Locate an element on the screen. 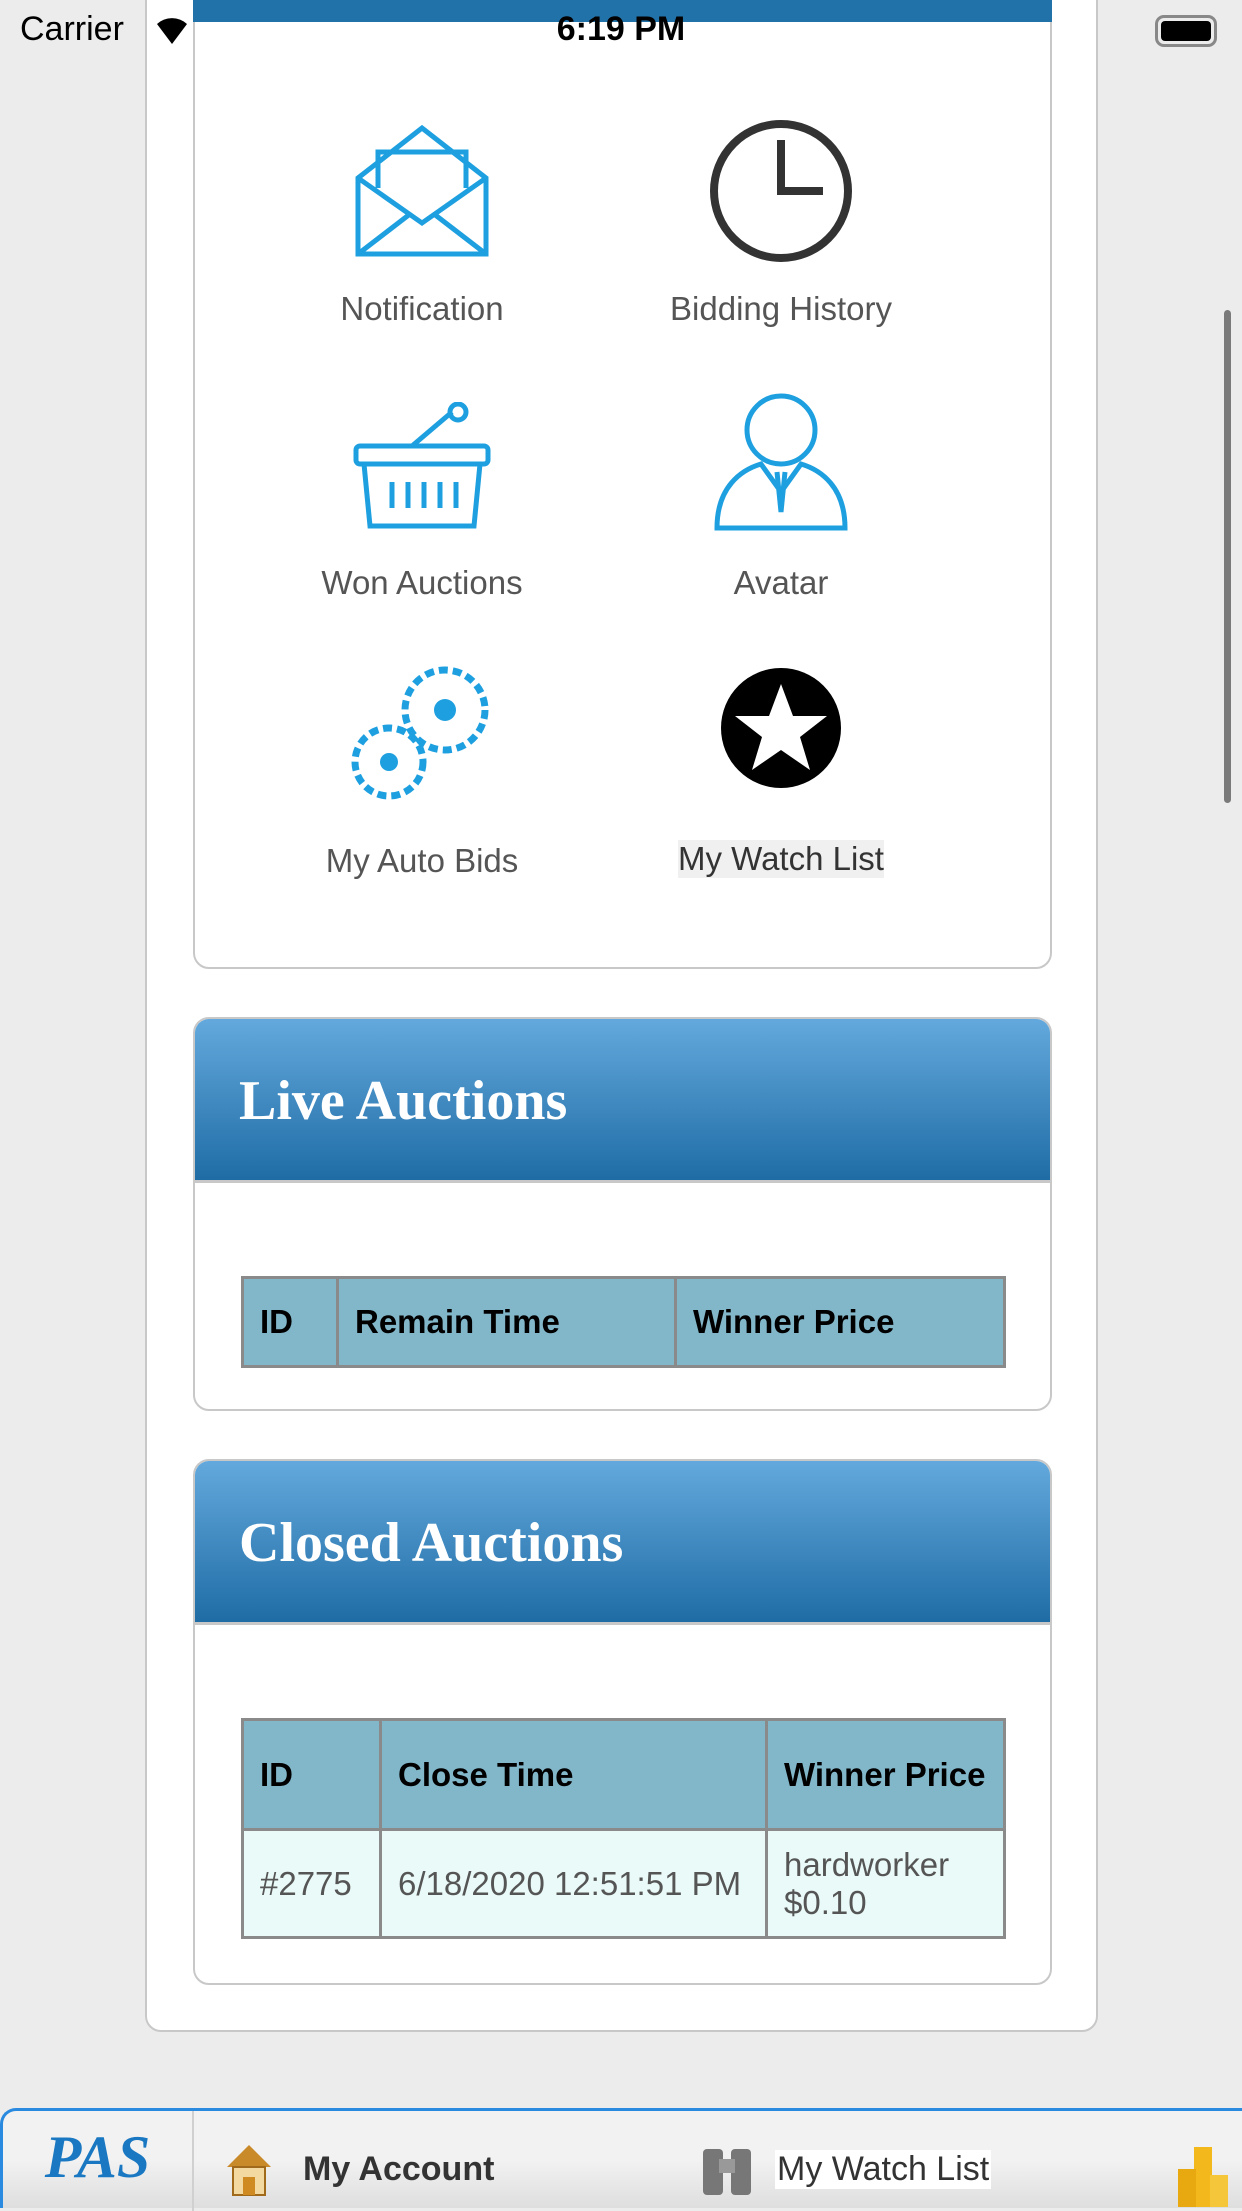 The image size is (1242, 2211). close-time: 6/18/2020 12:51:51 PM is located at coordinates (573, 1883).